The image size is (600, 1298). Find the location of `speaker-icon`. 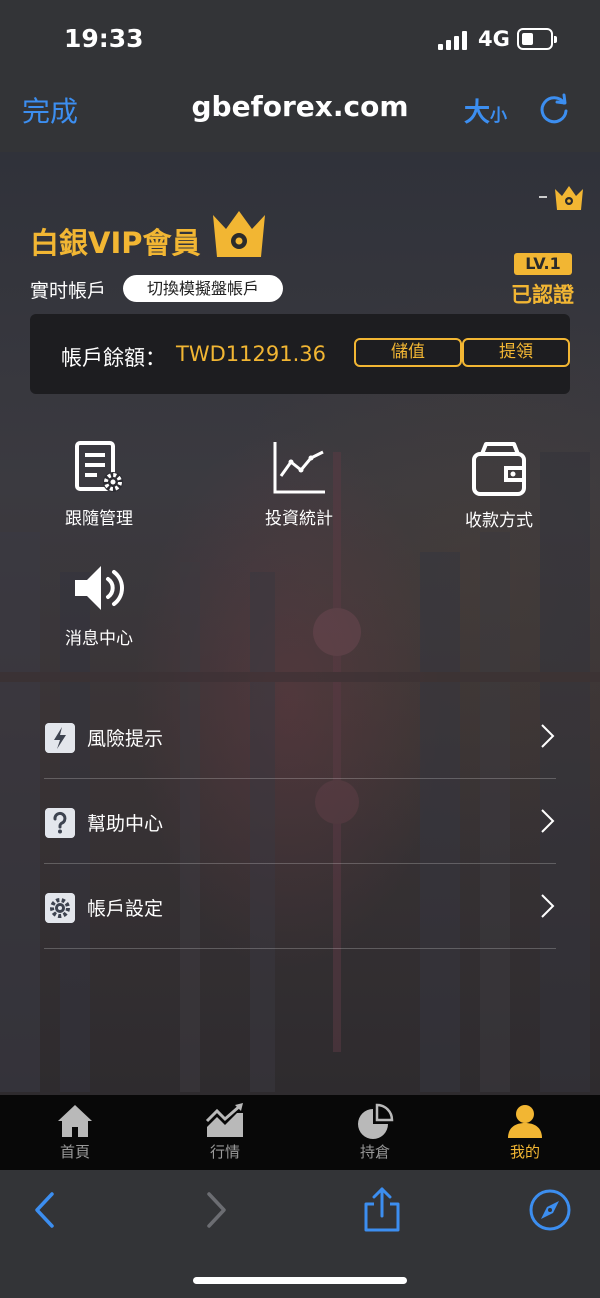

speaker-icon is located at coordinates (99, 588).